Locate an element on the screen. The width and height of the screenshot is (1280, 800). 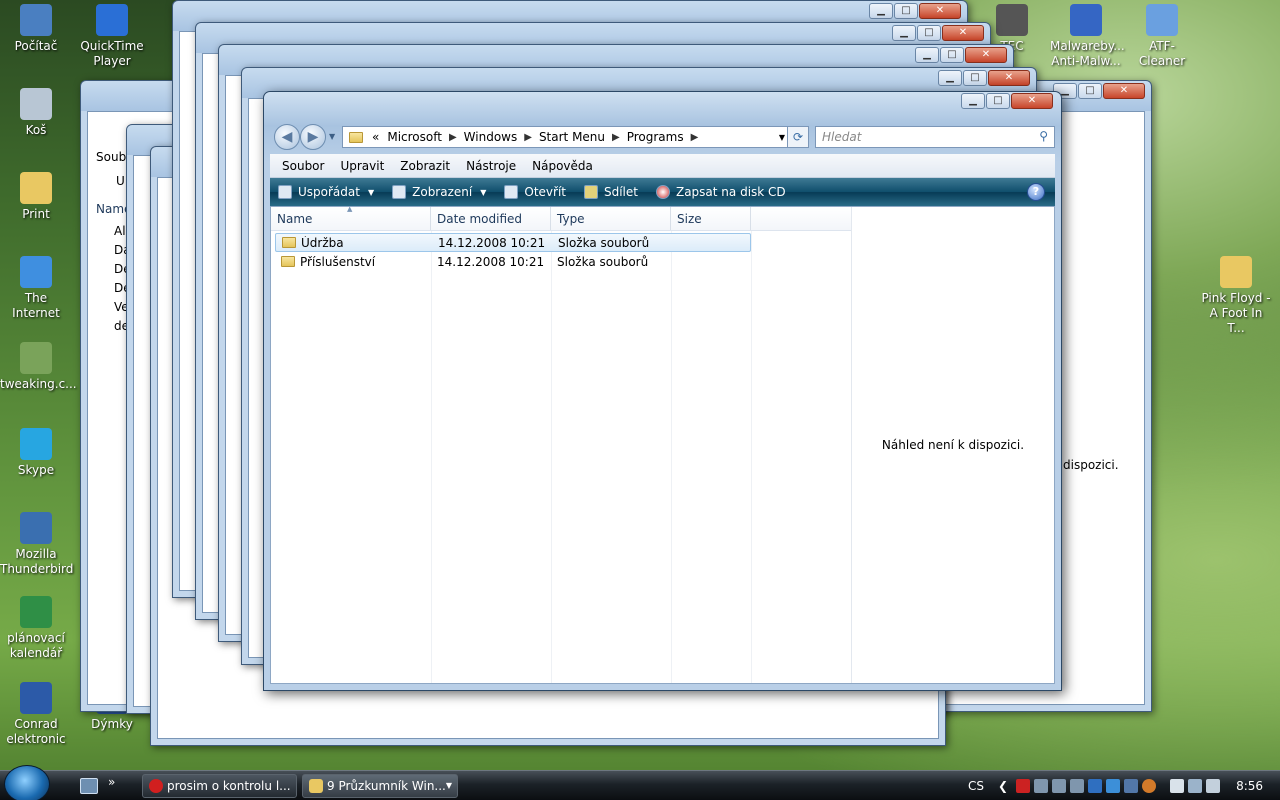
column-header-type: Type is located at coordinates (611, 218).